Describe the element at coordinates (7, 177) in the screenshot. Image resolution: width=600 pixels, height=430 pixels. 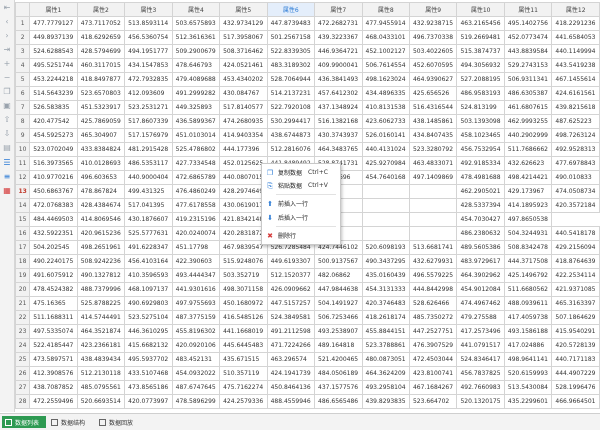
I see `list-view-icon: ≡` at that location.